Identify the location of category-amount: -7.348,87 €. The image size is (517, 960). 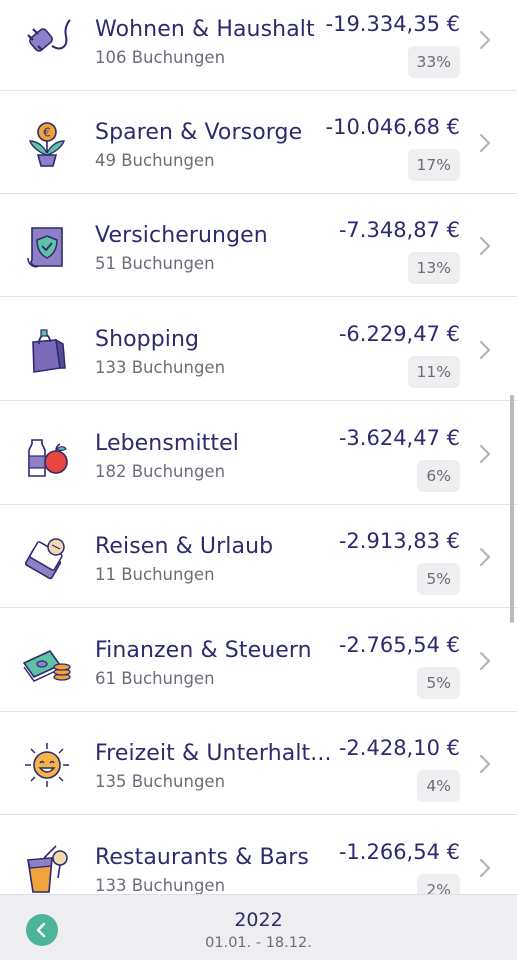
(399, 230).